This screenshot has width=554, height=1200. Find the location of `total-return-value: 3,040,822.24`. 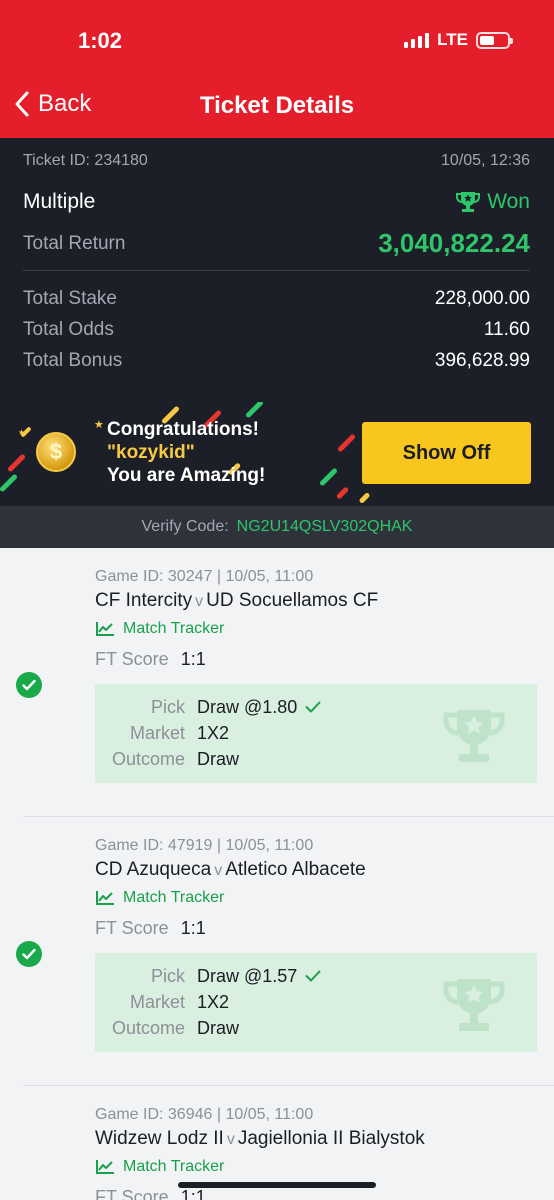

total-return-value: 3,040,822.24 is located at coordinates (454, 243).